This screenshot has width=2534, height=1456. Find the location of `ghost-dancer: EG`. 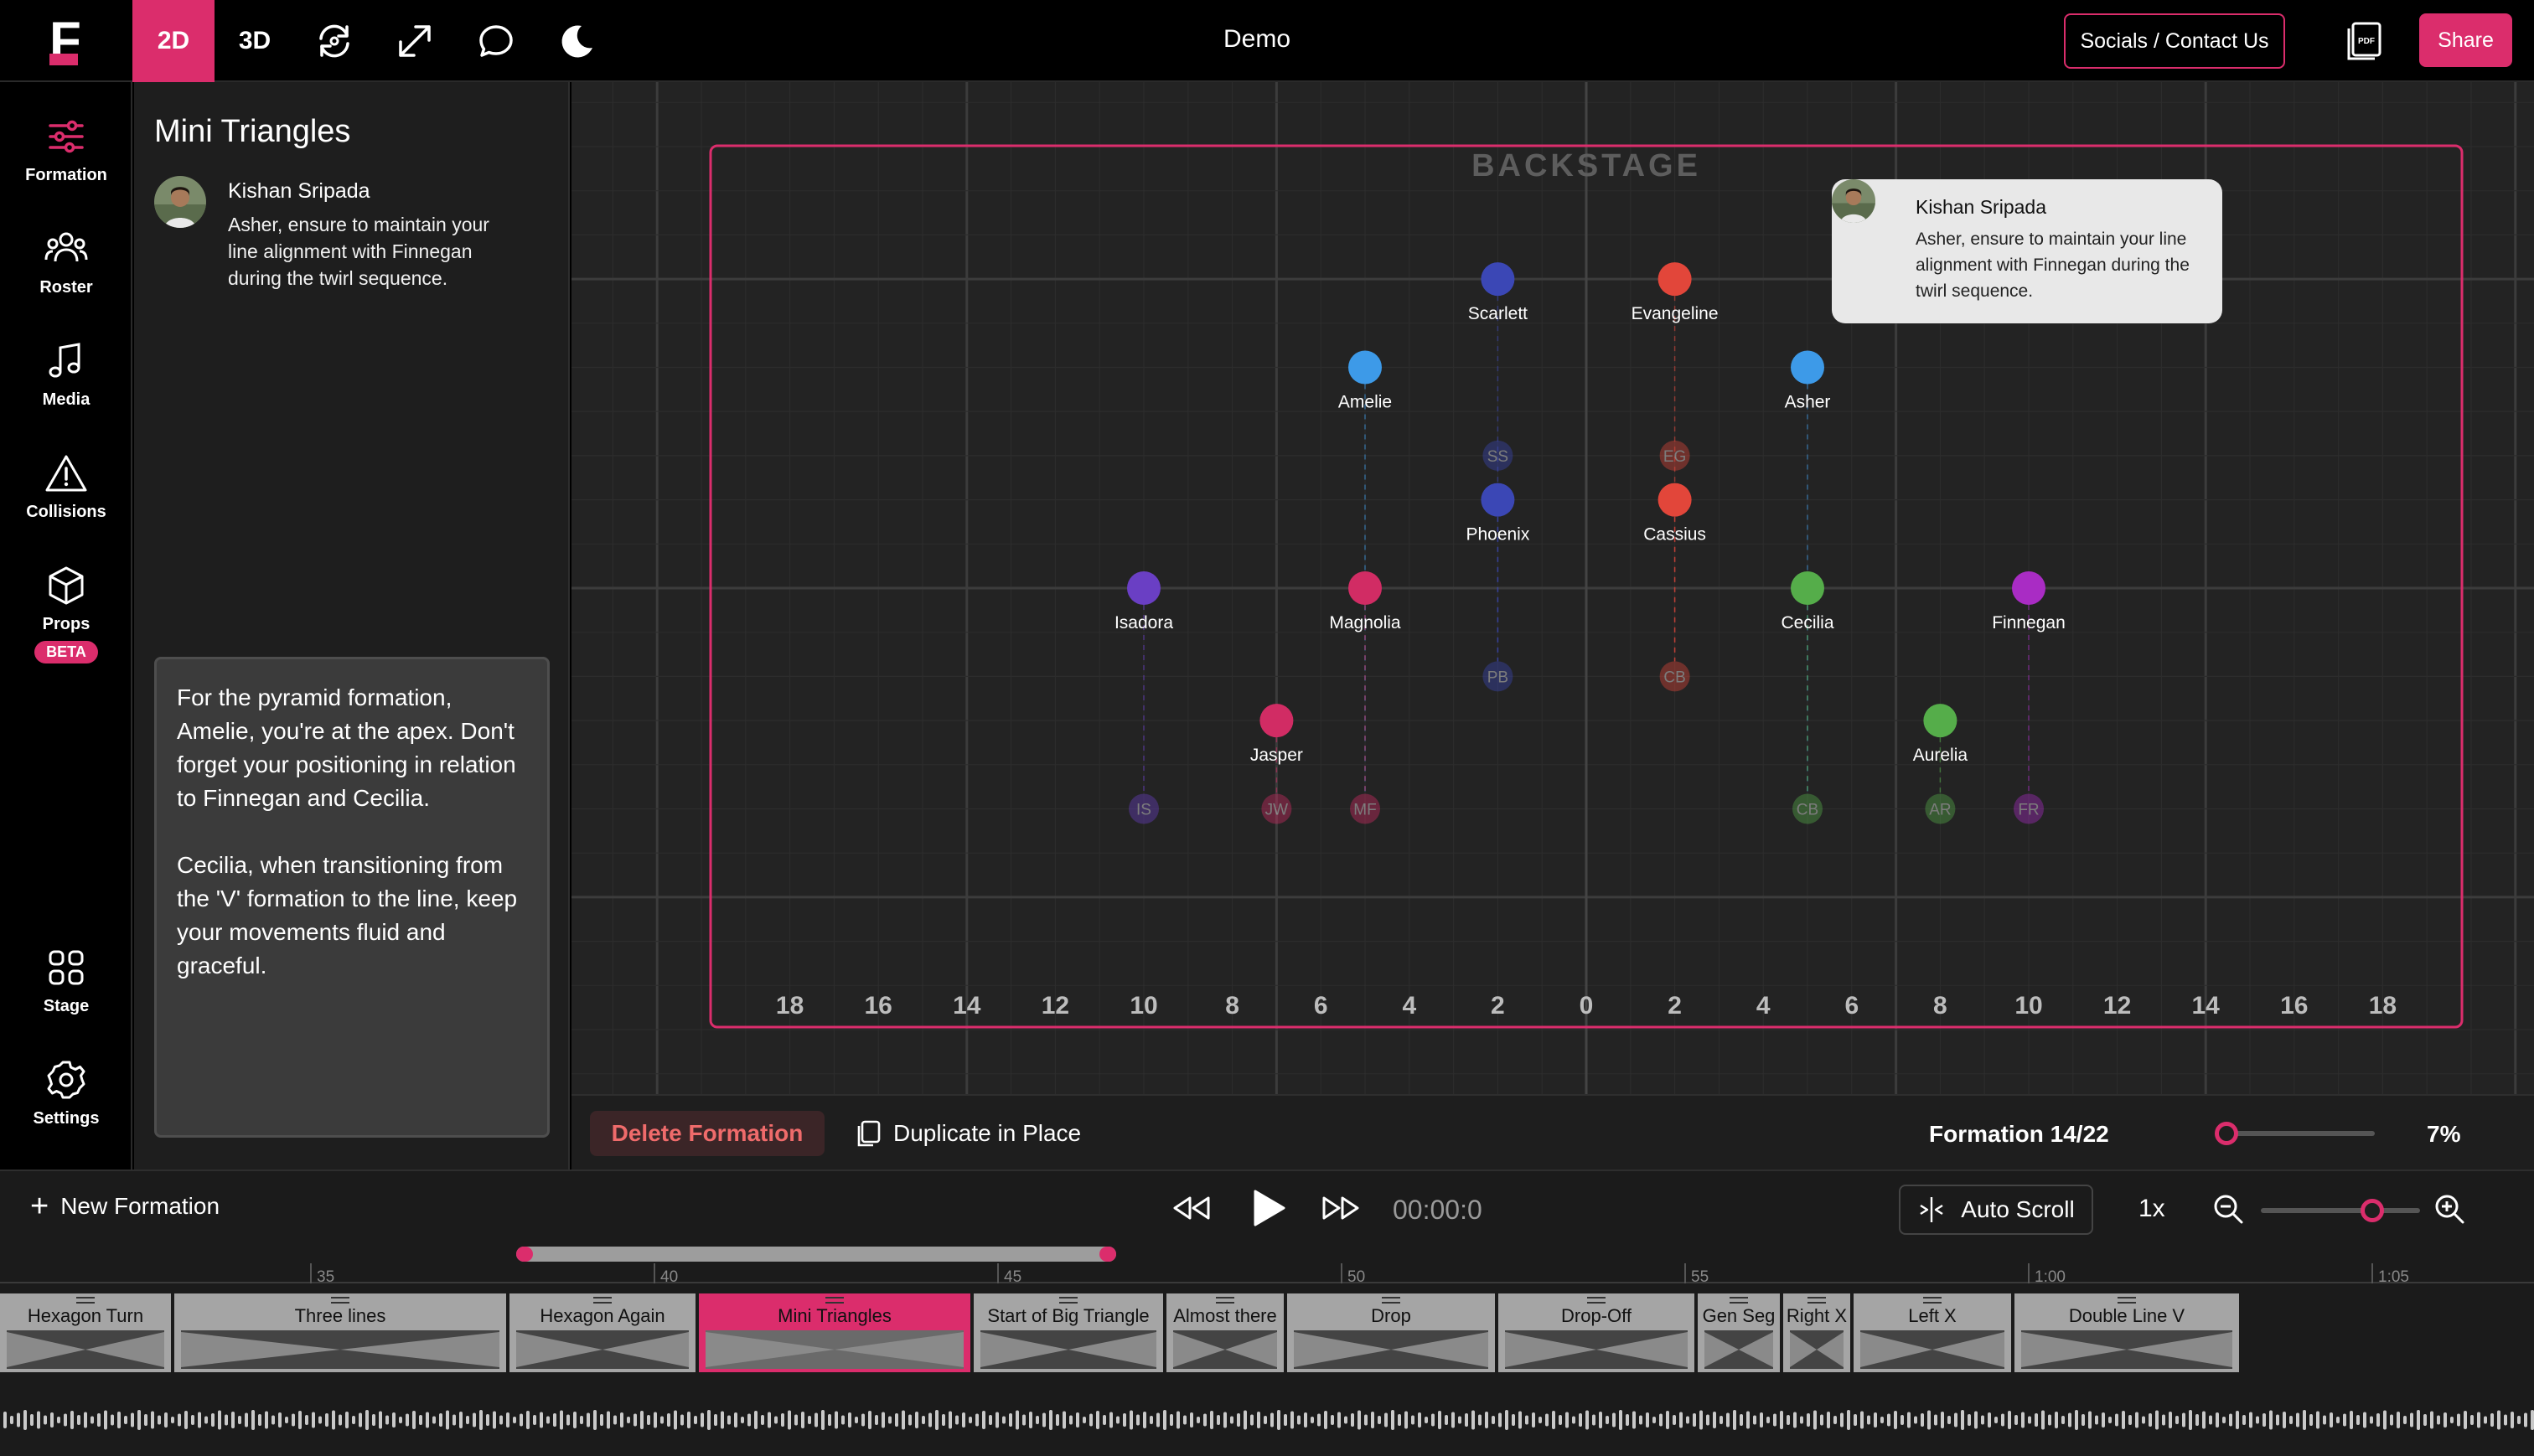

ghost-dancer: EG is located at coordinates (1674, 455).